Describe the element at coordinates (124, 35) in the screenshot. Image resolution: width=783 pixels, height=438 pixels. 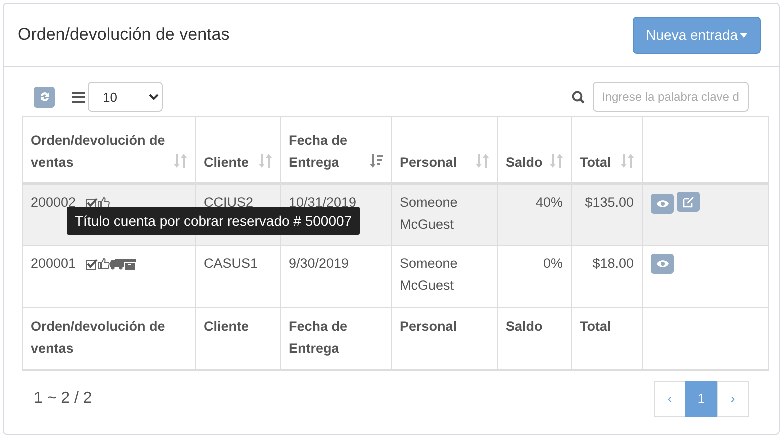
I see `panel-title: Orden/devolución de ventas` at that location.